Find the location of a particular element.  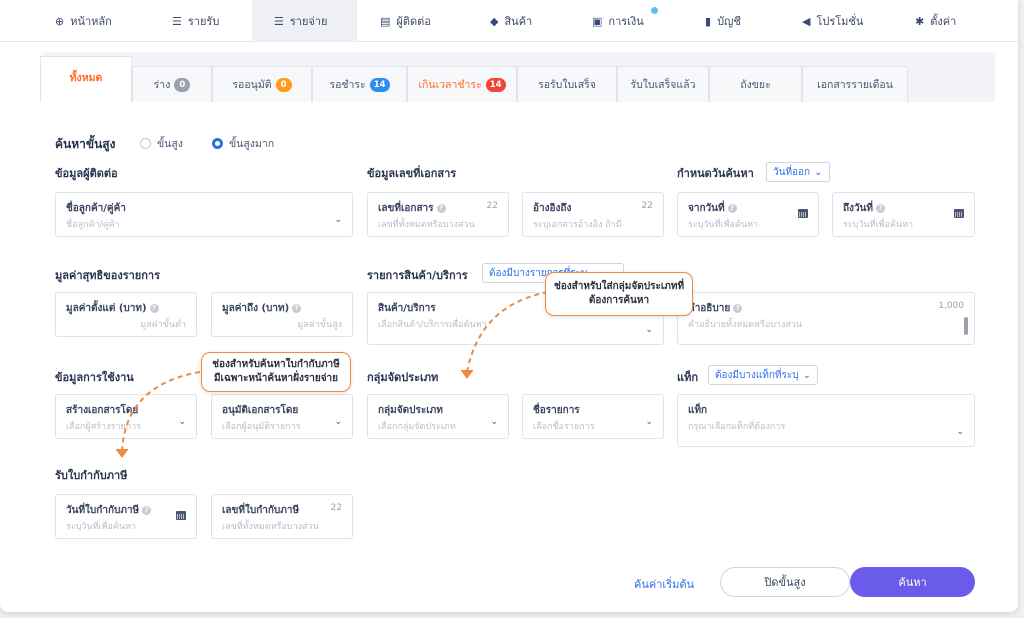

from-date-field: จากวันที่? ระบุวันที่เพื่อค้นหา is located at coordinates (748, 214).